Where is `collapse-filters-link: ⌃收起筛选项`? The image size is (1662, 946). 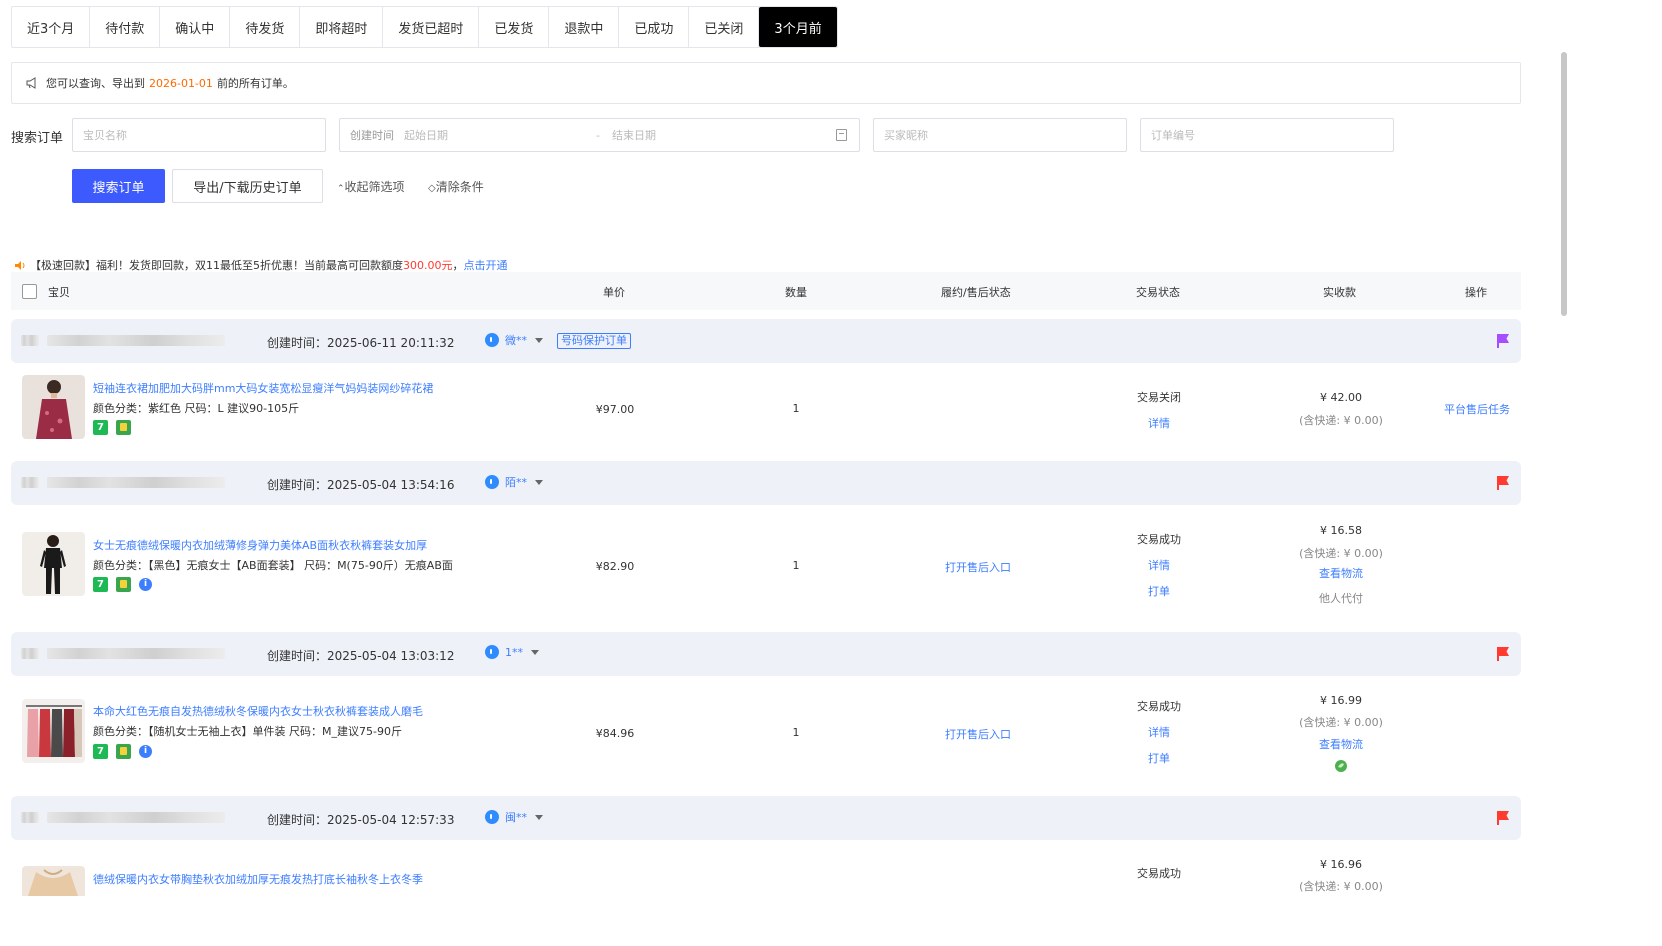 collapse-filters-link: ⌃收起筛选项 is located at coordinates (371, 186).